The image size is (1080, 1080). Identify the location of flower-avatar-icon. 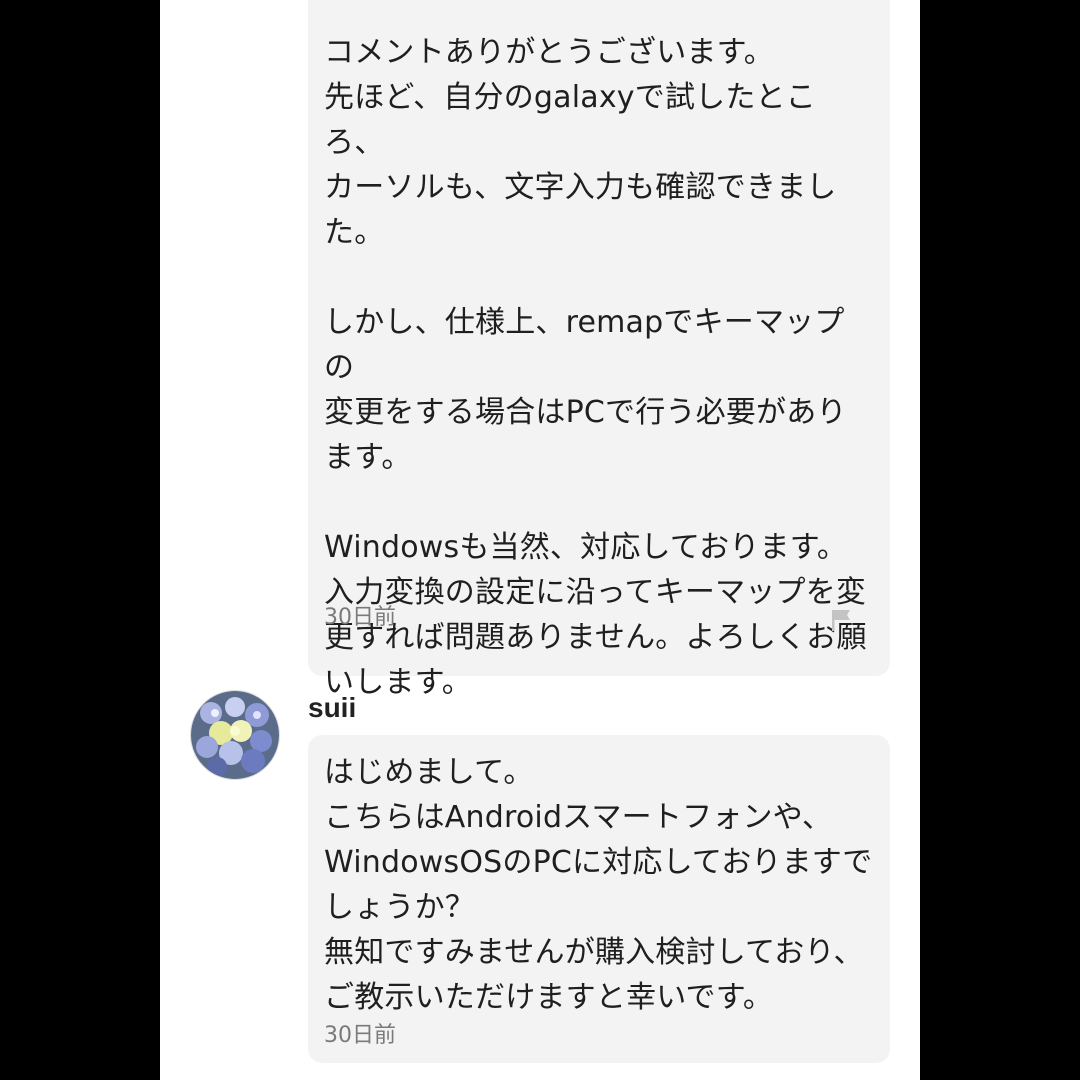
(235, 735).